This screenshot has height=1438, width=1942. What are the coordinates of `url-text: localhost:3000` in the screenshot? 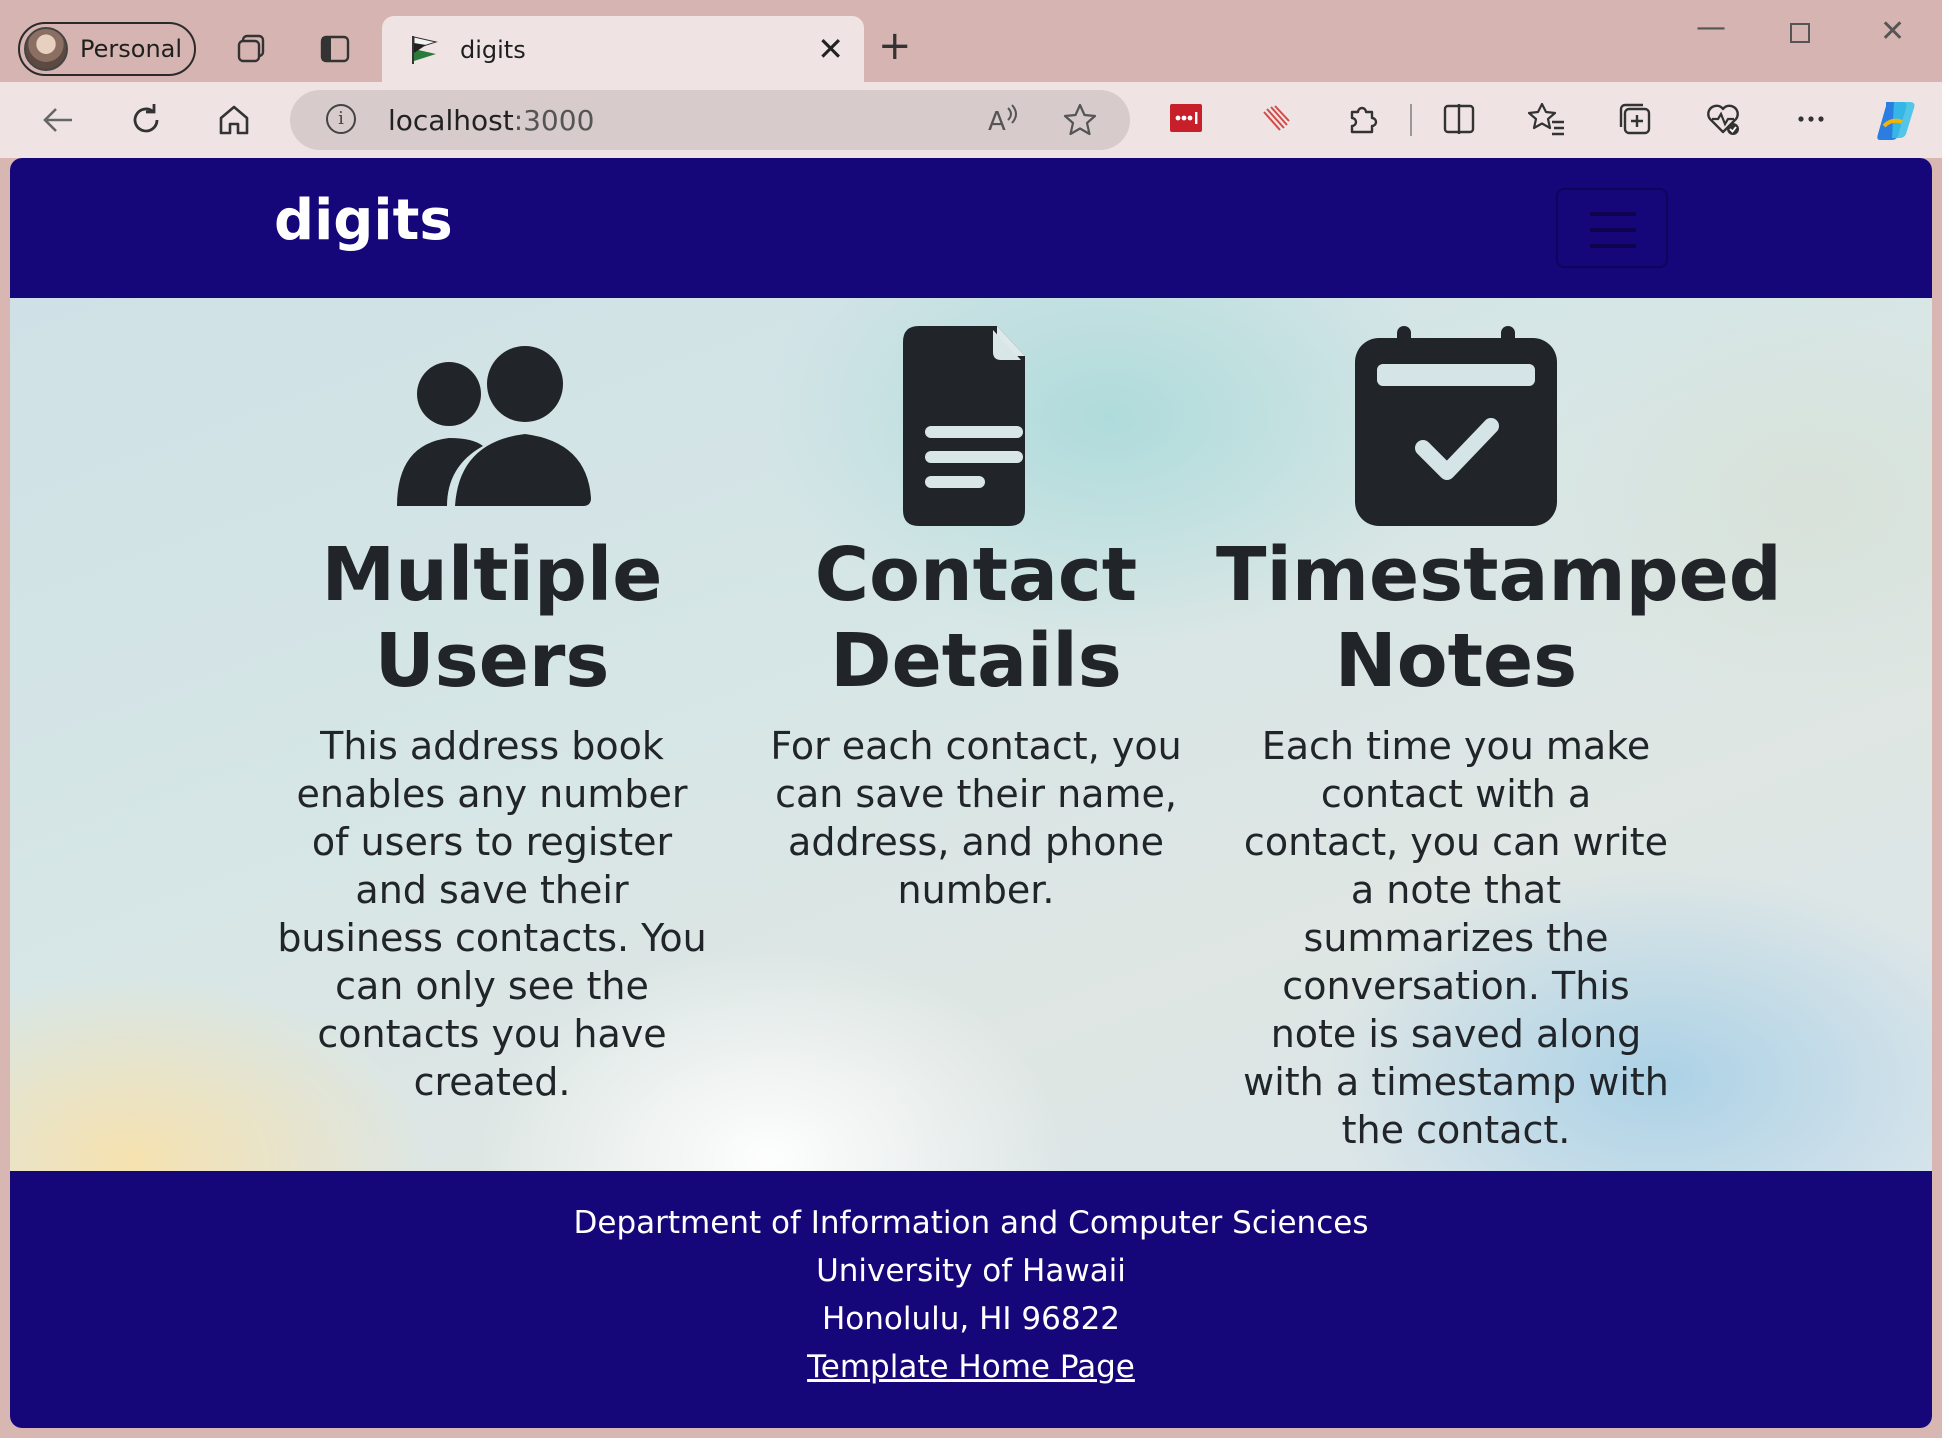 It's located at (491, 120).